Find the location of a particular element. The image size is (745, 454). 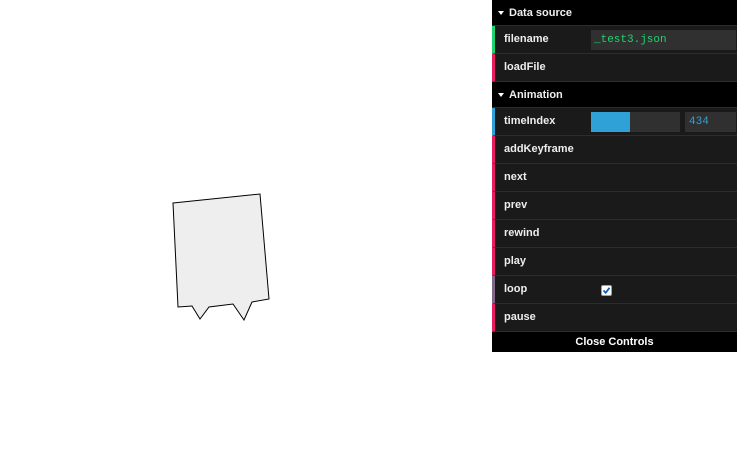

next-button: next is located at coordinates (614, 178).